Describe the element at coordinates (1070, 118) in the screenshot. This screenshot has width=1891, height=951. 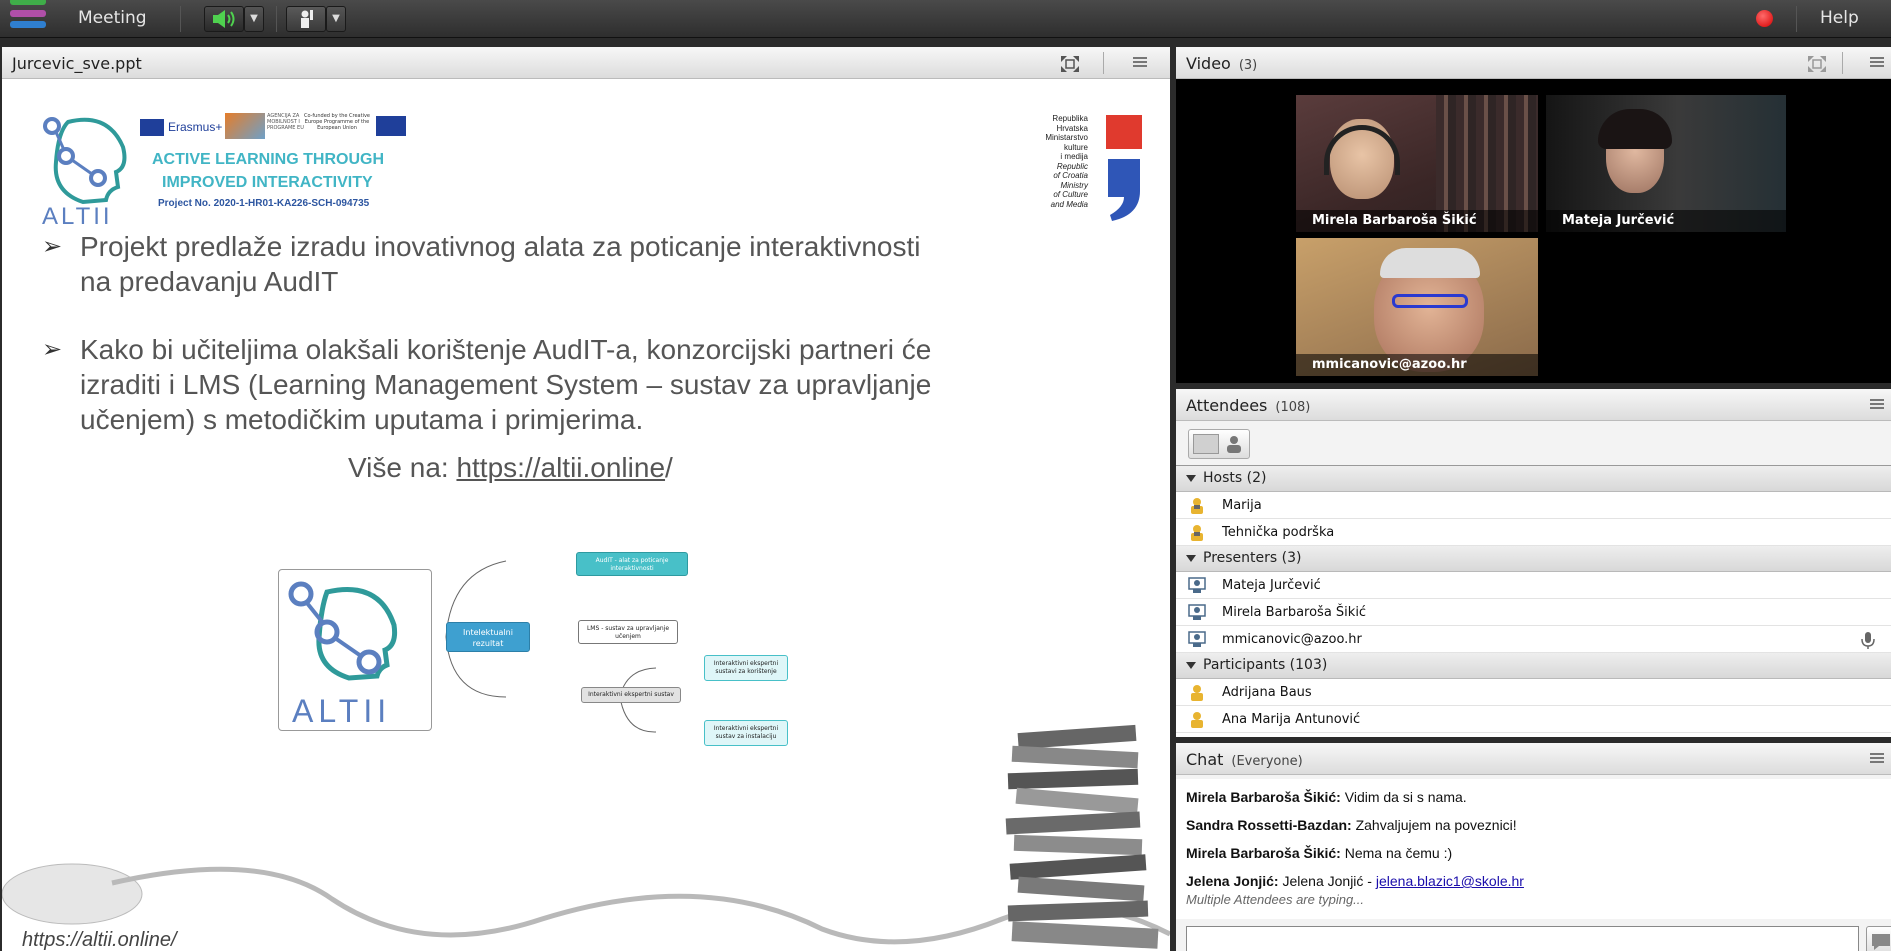
I see `ministry-line: Republika` at that location.